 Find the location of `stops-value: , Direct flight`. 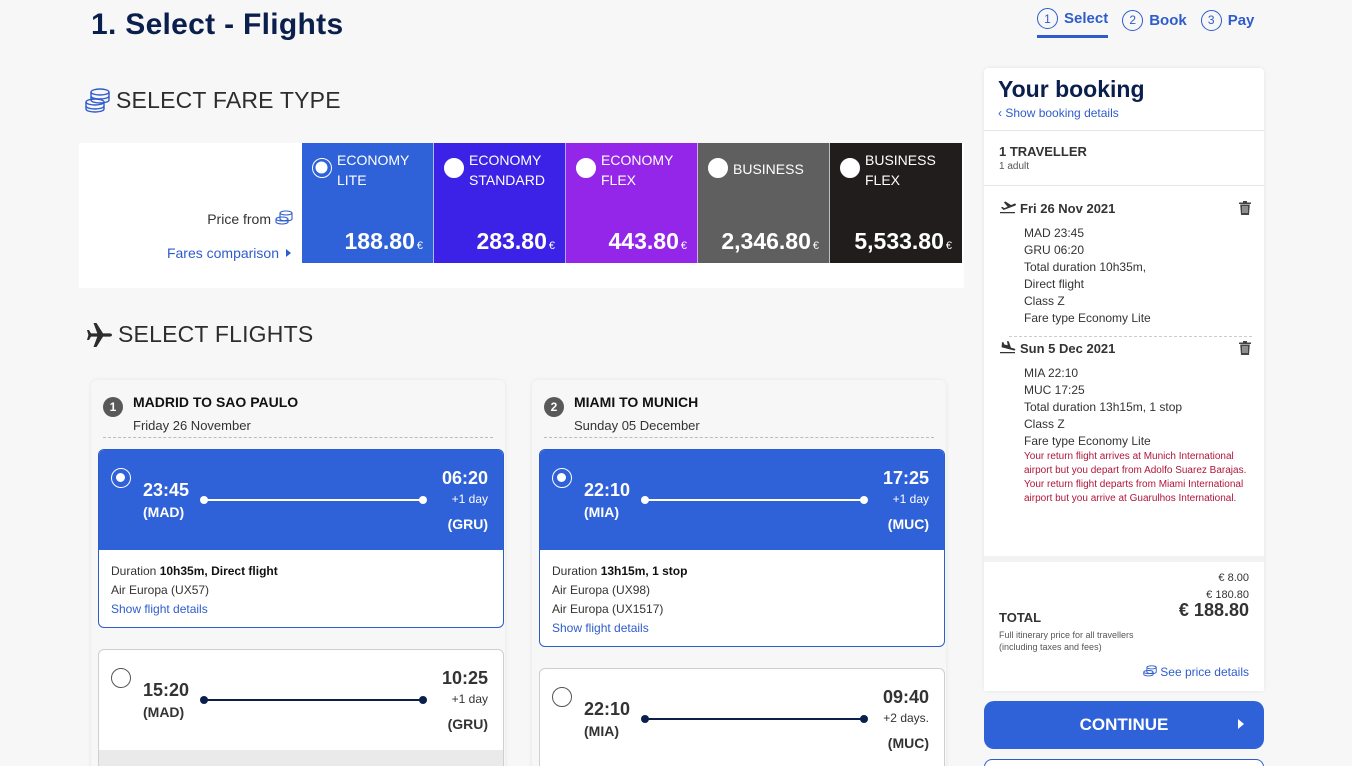

stops-value: , Direct flight is located at coordinates (241, 571).